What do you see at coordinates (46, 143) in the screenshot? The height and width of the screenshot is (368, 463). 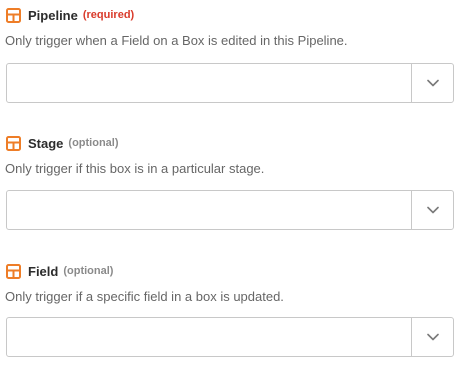 I see `stage-label: Stage` at bounding box center [46, 143].